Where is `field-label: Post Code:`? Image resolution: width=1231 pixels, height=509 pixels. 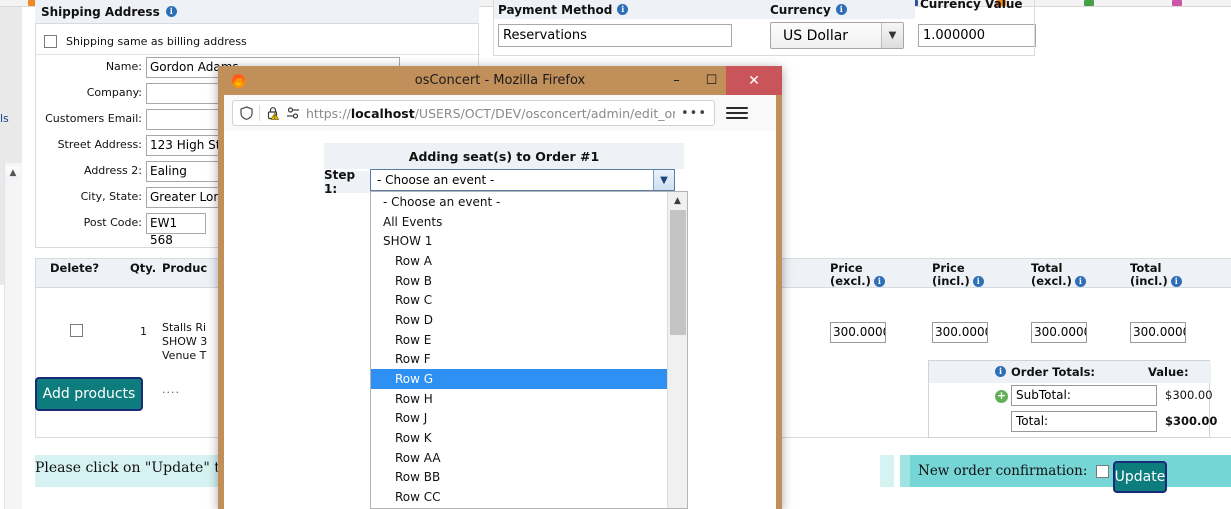
field-label: Post Code: is located at coordinates (112, 222).